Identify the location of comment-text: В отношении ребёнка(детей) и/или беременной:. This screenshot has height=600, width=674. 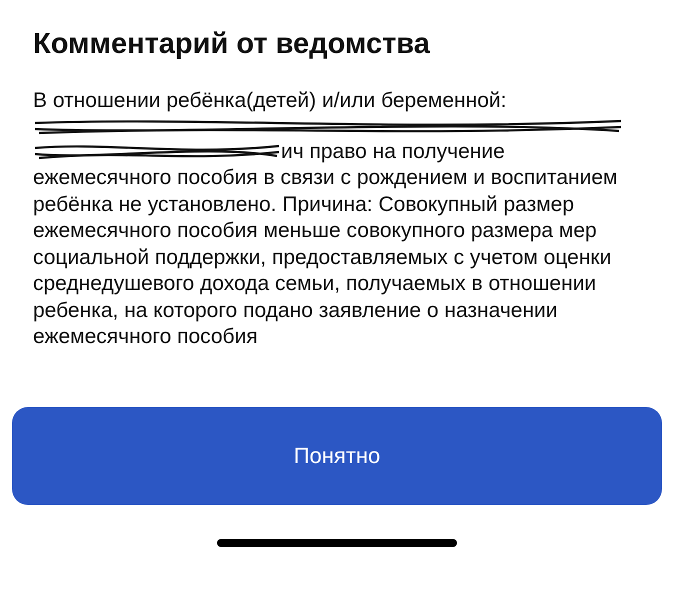
(269, 101).